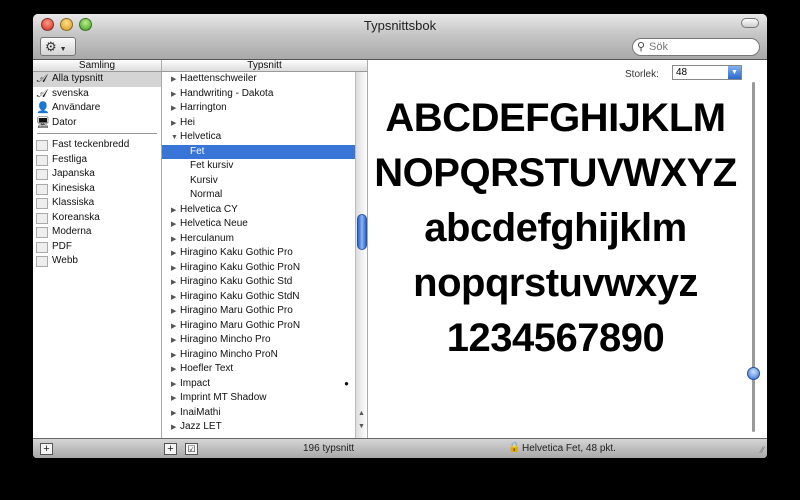 The image size is (800, 500). What do you see at coordinates (258, 326) in the screenshot?
I see `font-family-item: ▶ Hiragino Maru Gothic ProN` at bounding box center [258, 326].